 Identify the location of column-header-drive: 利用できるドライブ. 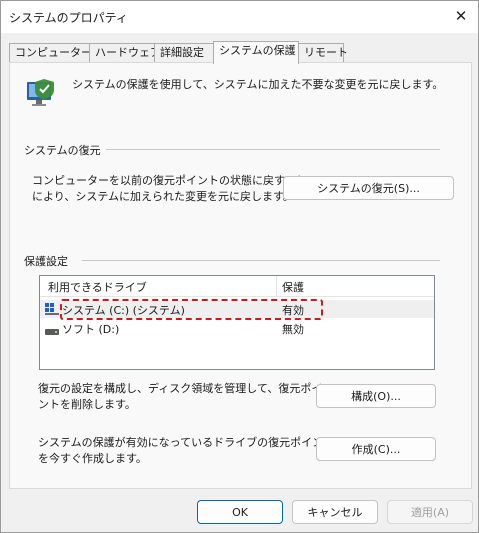
(97, 287).